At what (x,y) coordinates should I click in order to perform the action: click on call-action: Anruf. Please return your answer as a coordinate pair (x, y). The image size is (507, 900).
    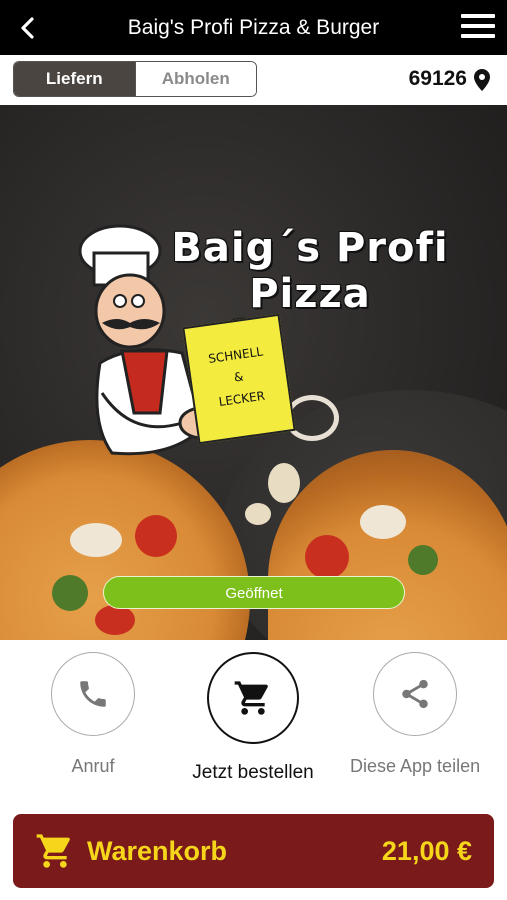
    Looking at the image, I should click on (93, 714).